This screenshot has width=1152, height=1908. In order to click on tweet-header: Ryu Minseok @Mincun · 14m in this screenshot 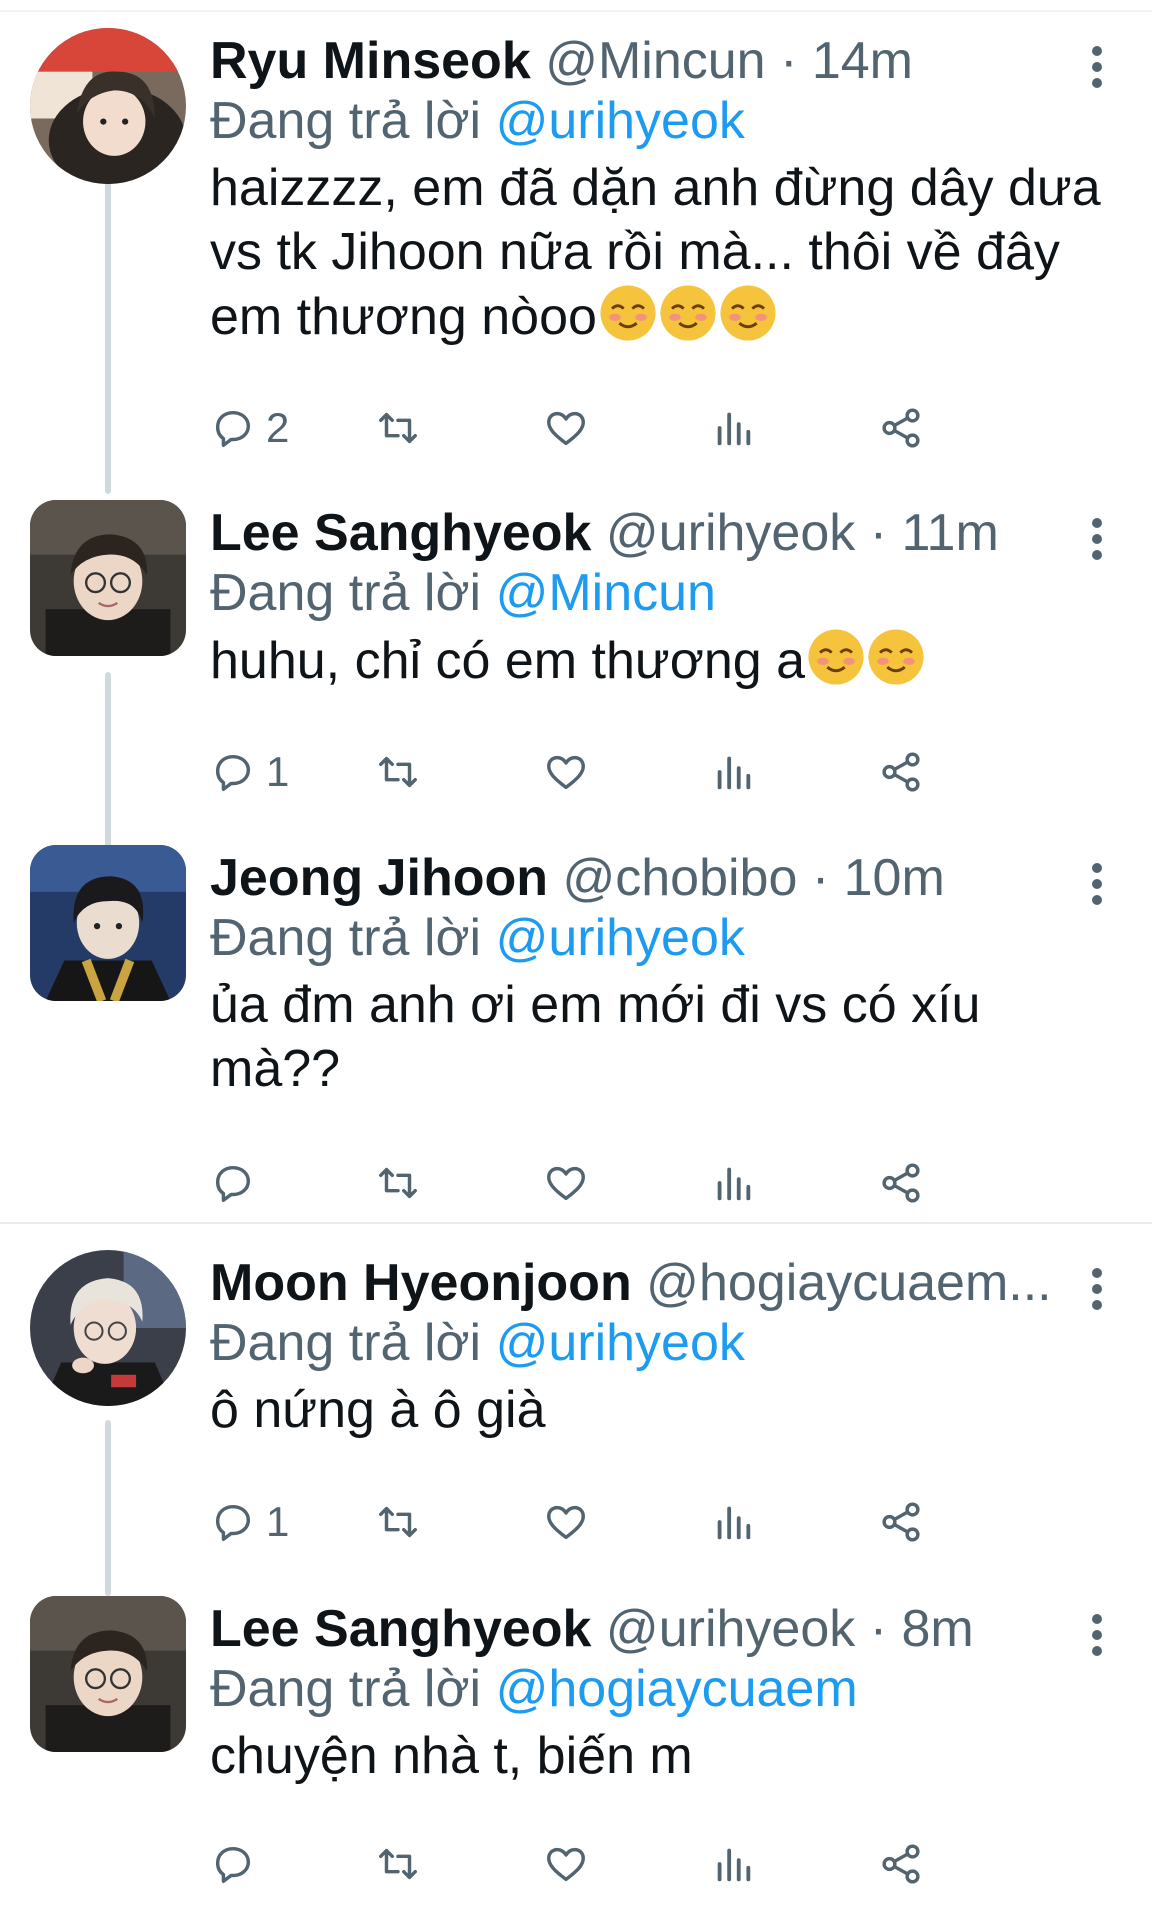, I will do `click(640, 61)`.